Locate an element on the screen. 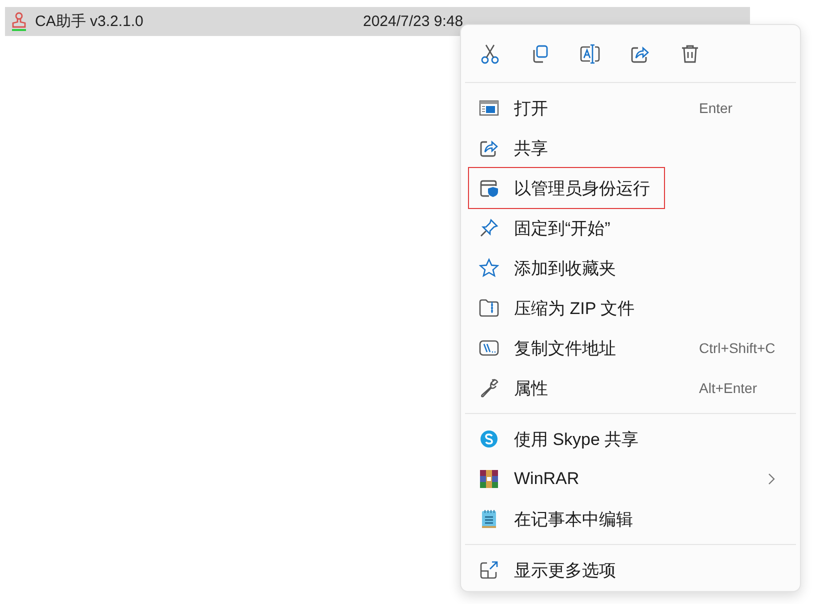 This screenshot has height=604, width=815. menu-item: WinRAR is located at coordinates (630, 479).